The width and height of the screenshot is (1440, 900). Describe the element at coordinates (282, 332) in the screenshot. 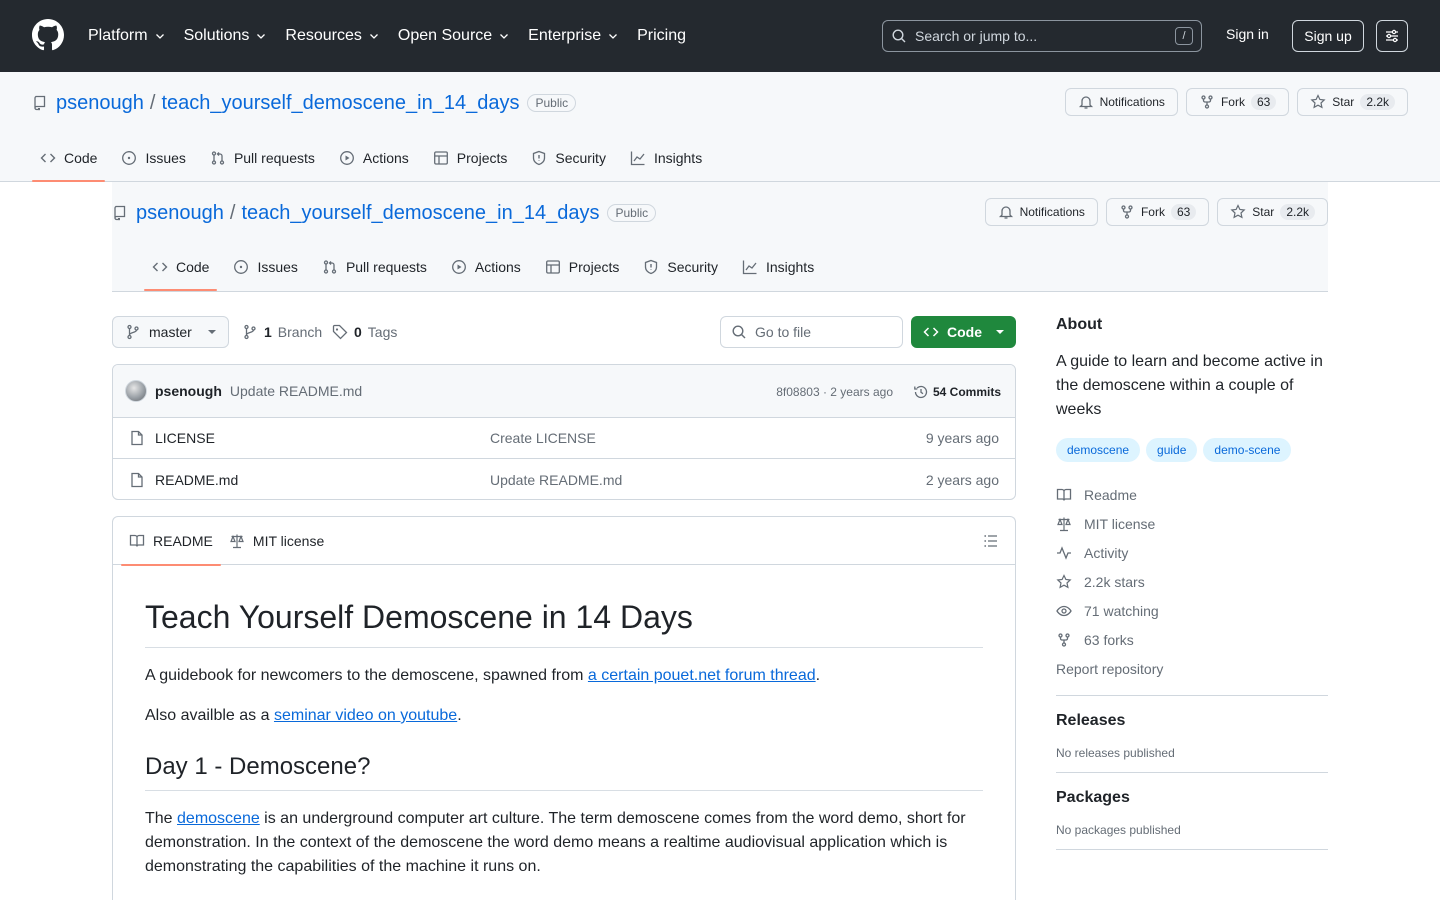

I see `branches-link: 1 Branch` at that location.